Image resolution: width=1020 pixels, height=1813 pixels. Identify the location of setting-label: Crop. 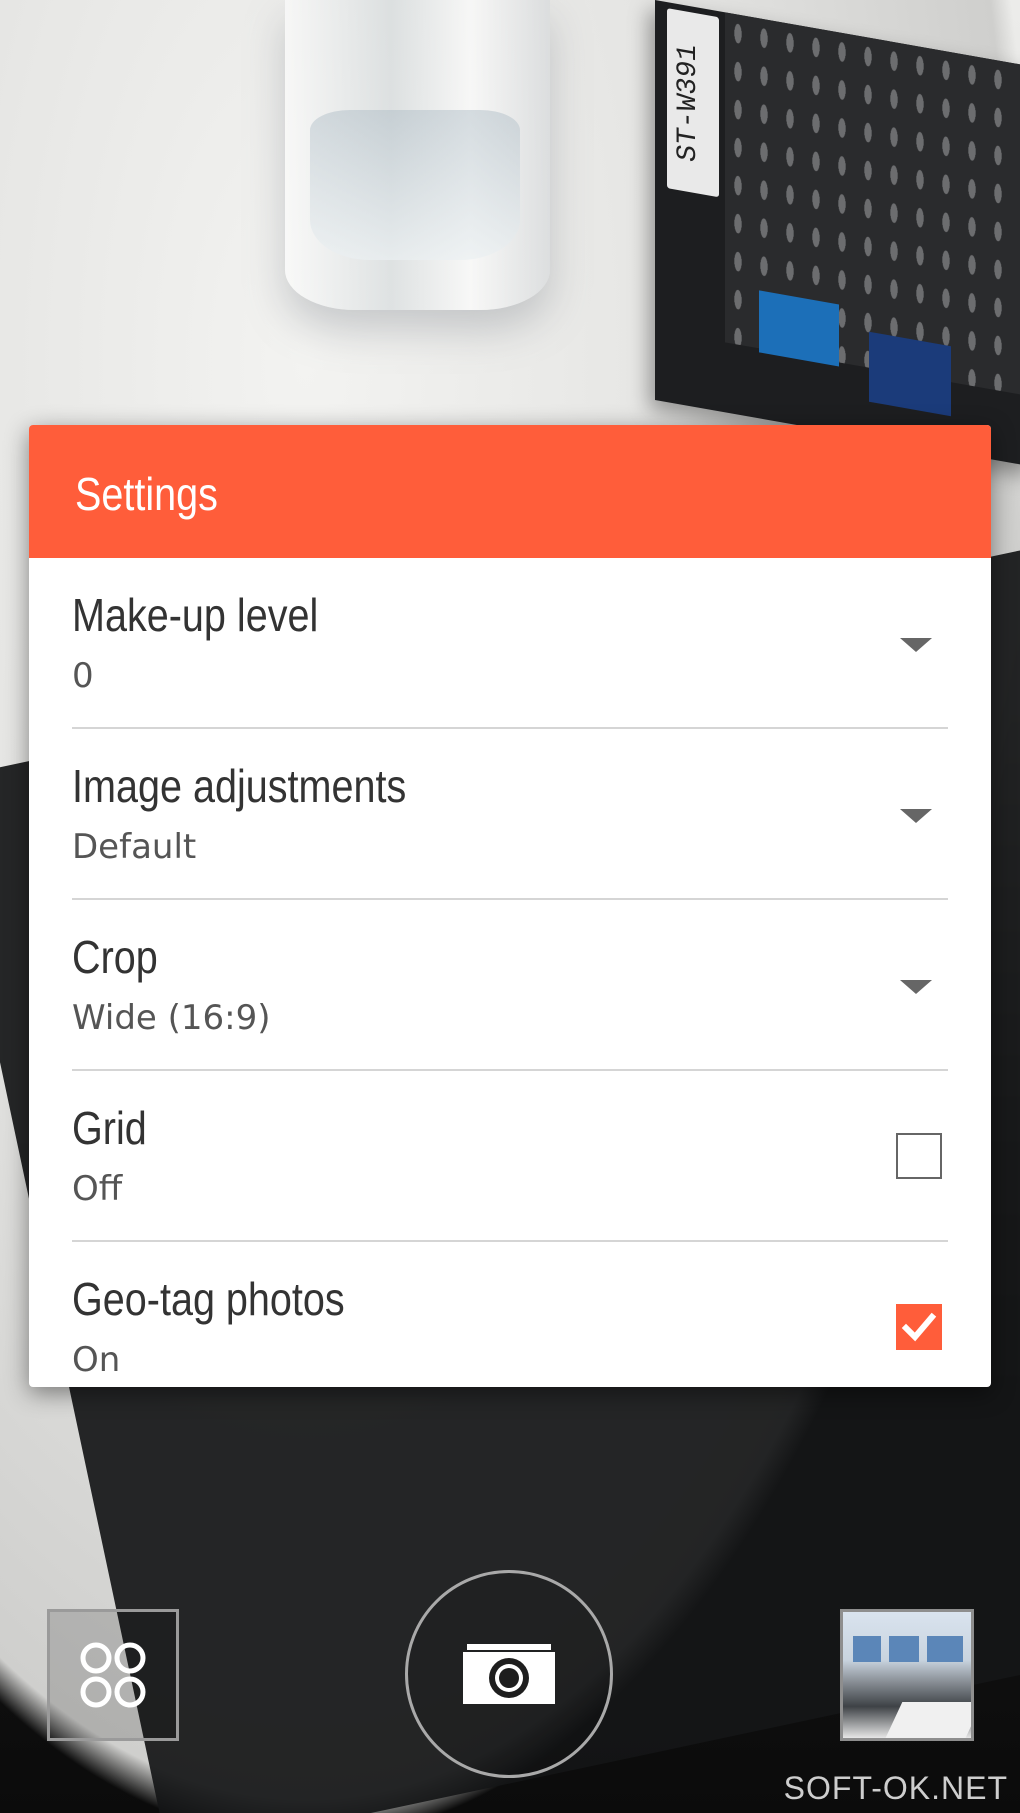
(115, 957).